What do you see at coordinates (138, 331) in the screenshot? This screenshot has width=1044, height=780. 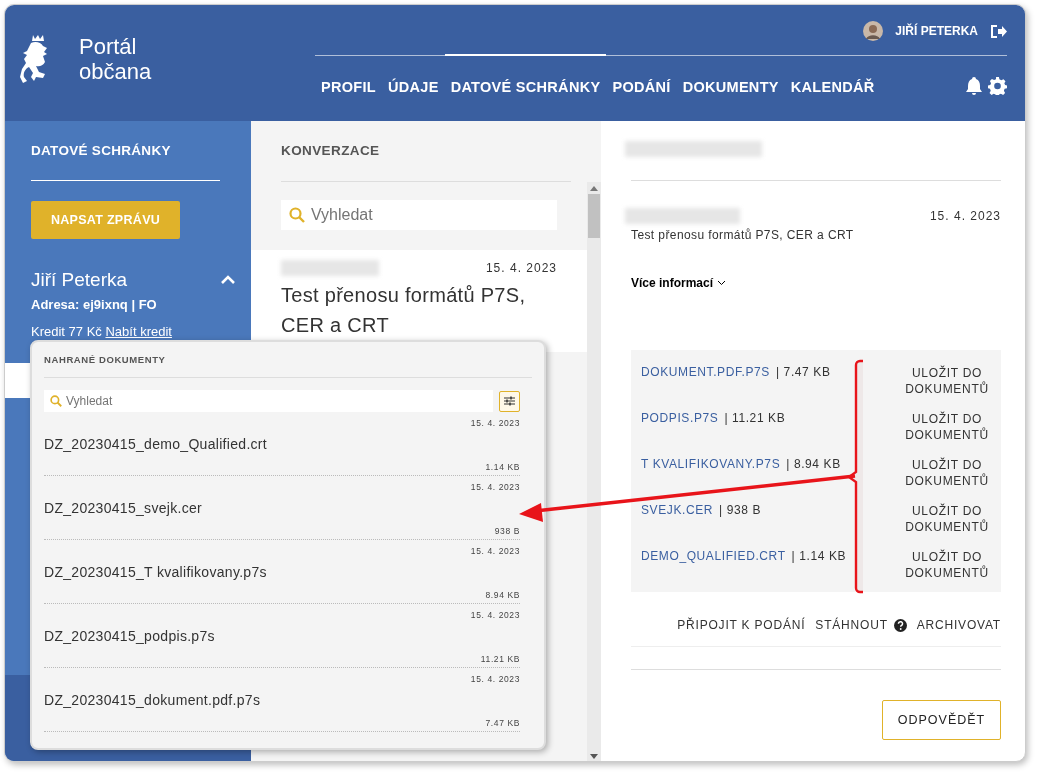 I see `top-up-link: Nabít kredit` at bounding box center [138, 331].